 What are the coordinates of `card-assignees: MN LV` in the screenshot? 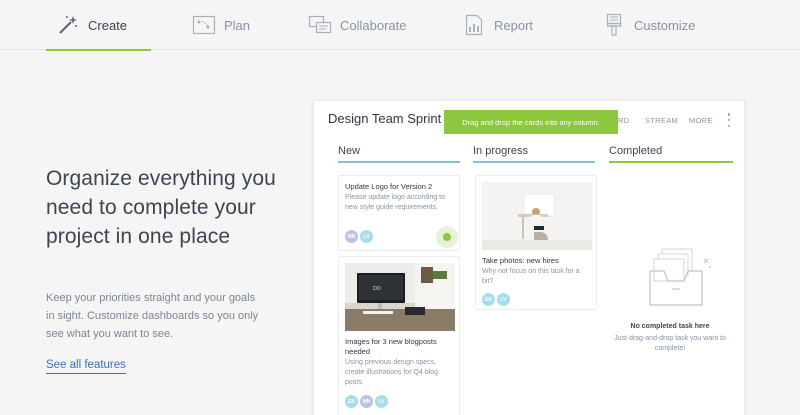 It's located at (359, 236).